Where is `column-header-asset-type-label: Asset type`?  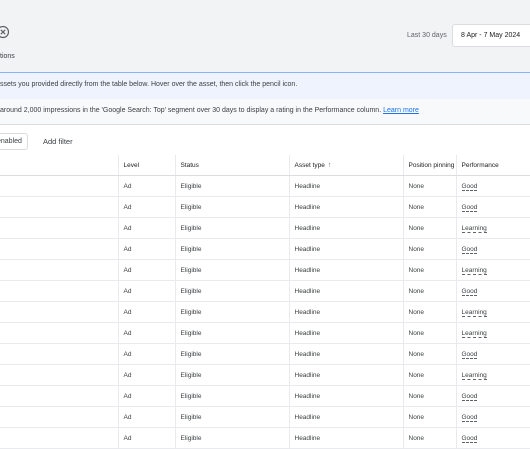
column-header-asset-type-label: Asset type is located at coordinates (309, 165).